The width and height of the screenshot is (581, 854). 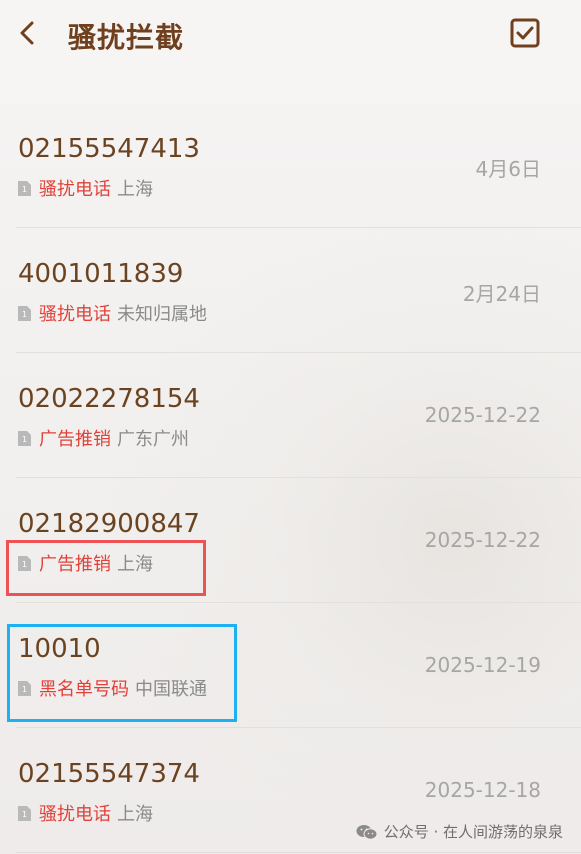 What do you see at coordinates (109, 399) in the screenshot?
I see `phone-number: 02022278154` at bounding box center [109, 399].